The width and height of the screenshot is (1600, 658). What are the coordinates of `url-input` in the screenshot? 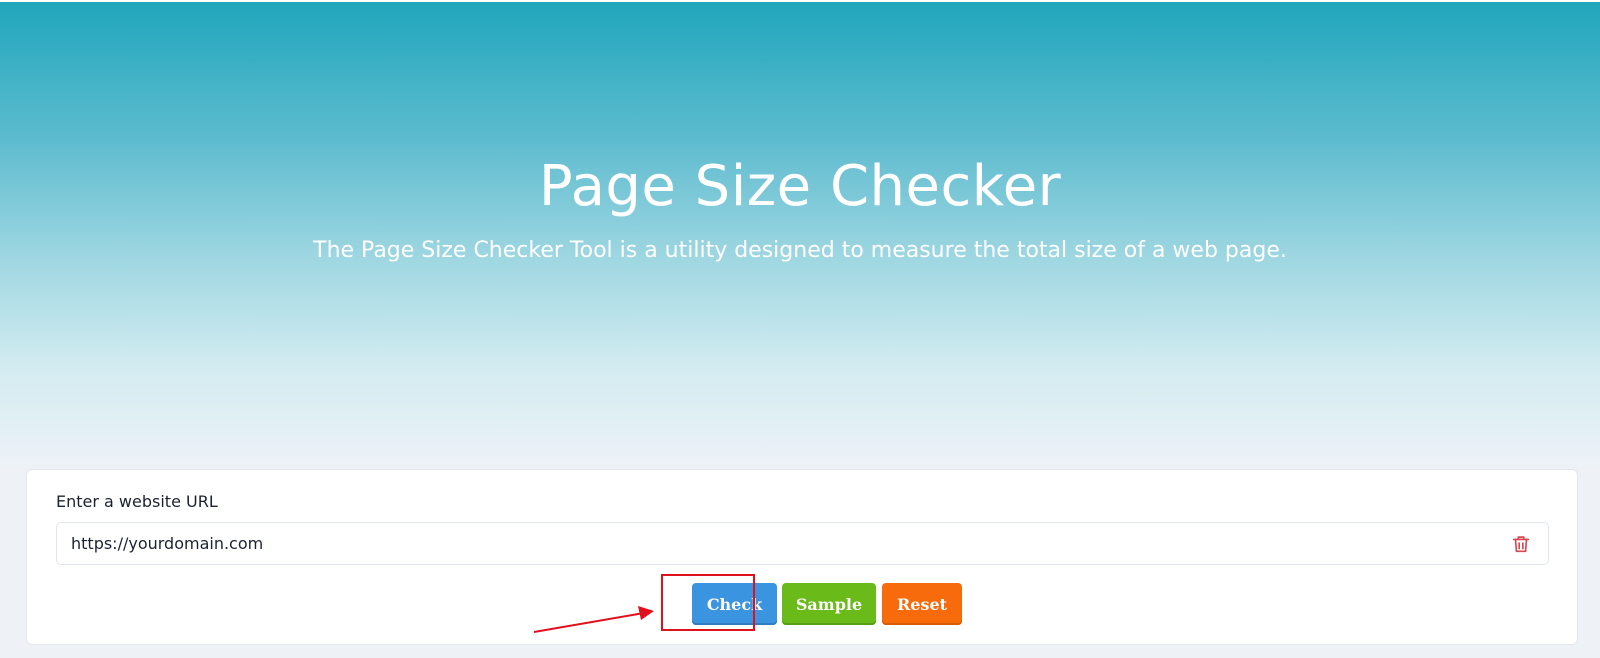 It's located at (781, 543).